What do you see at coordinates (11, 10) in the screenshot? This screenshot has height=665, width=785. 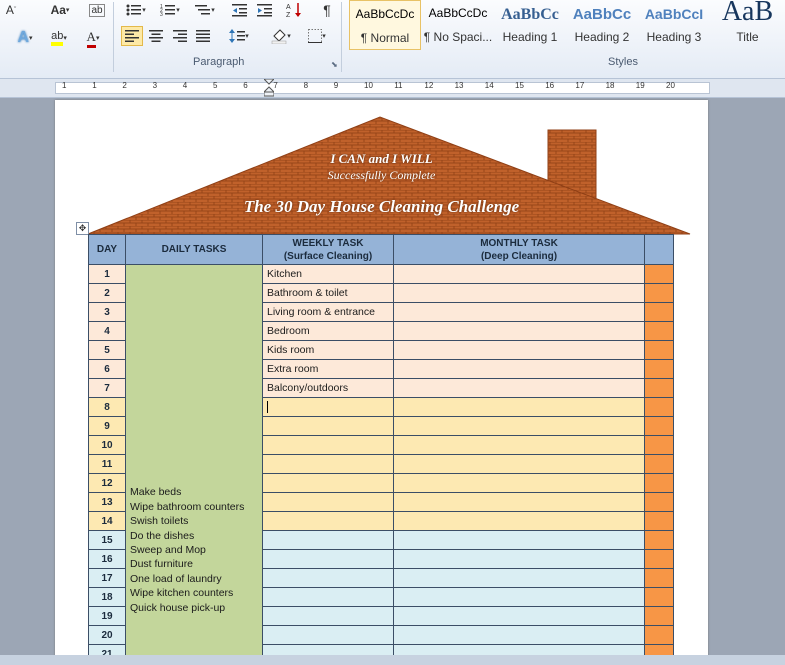 I see `shrink-font-button: Aˇ` at bounding box center [11, 10].